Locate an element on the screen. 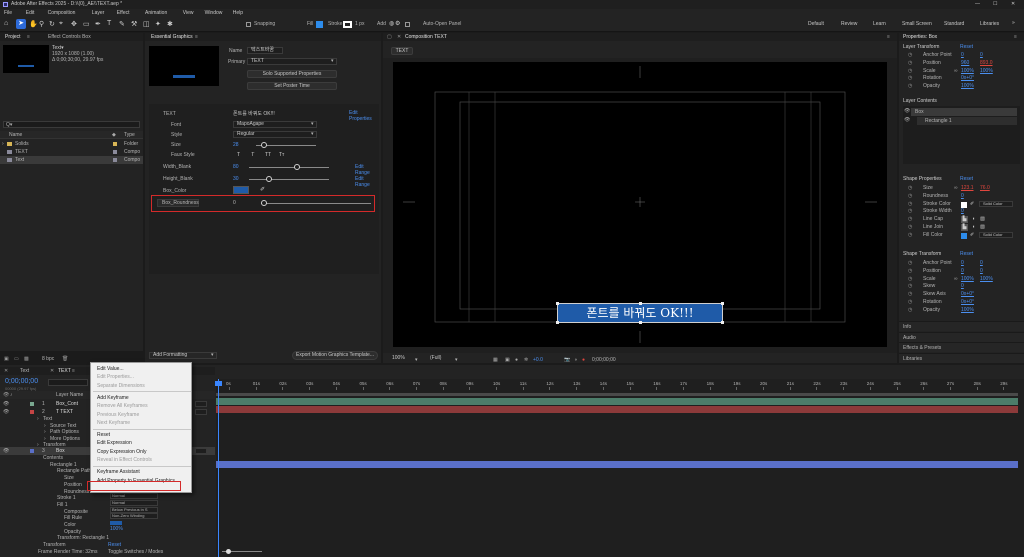 Image resolution: width=1024 pixels, height=557 pixels. props-menu-icon: ≡ is located at coordinates (1015, 37).